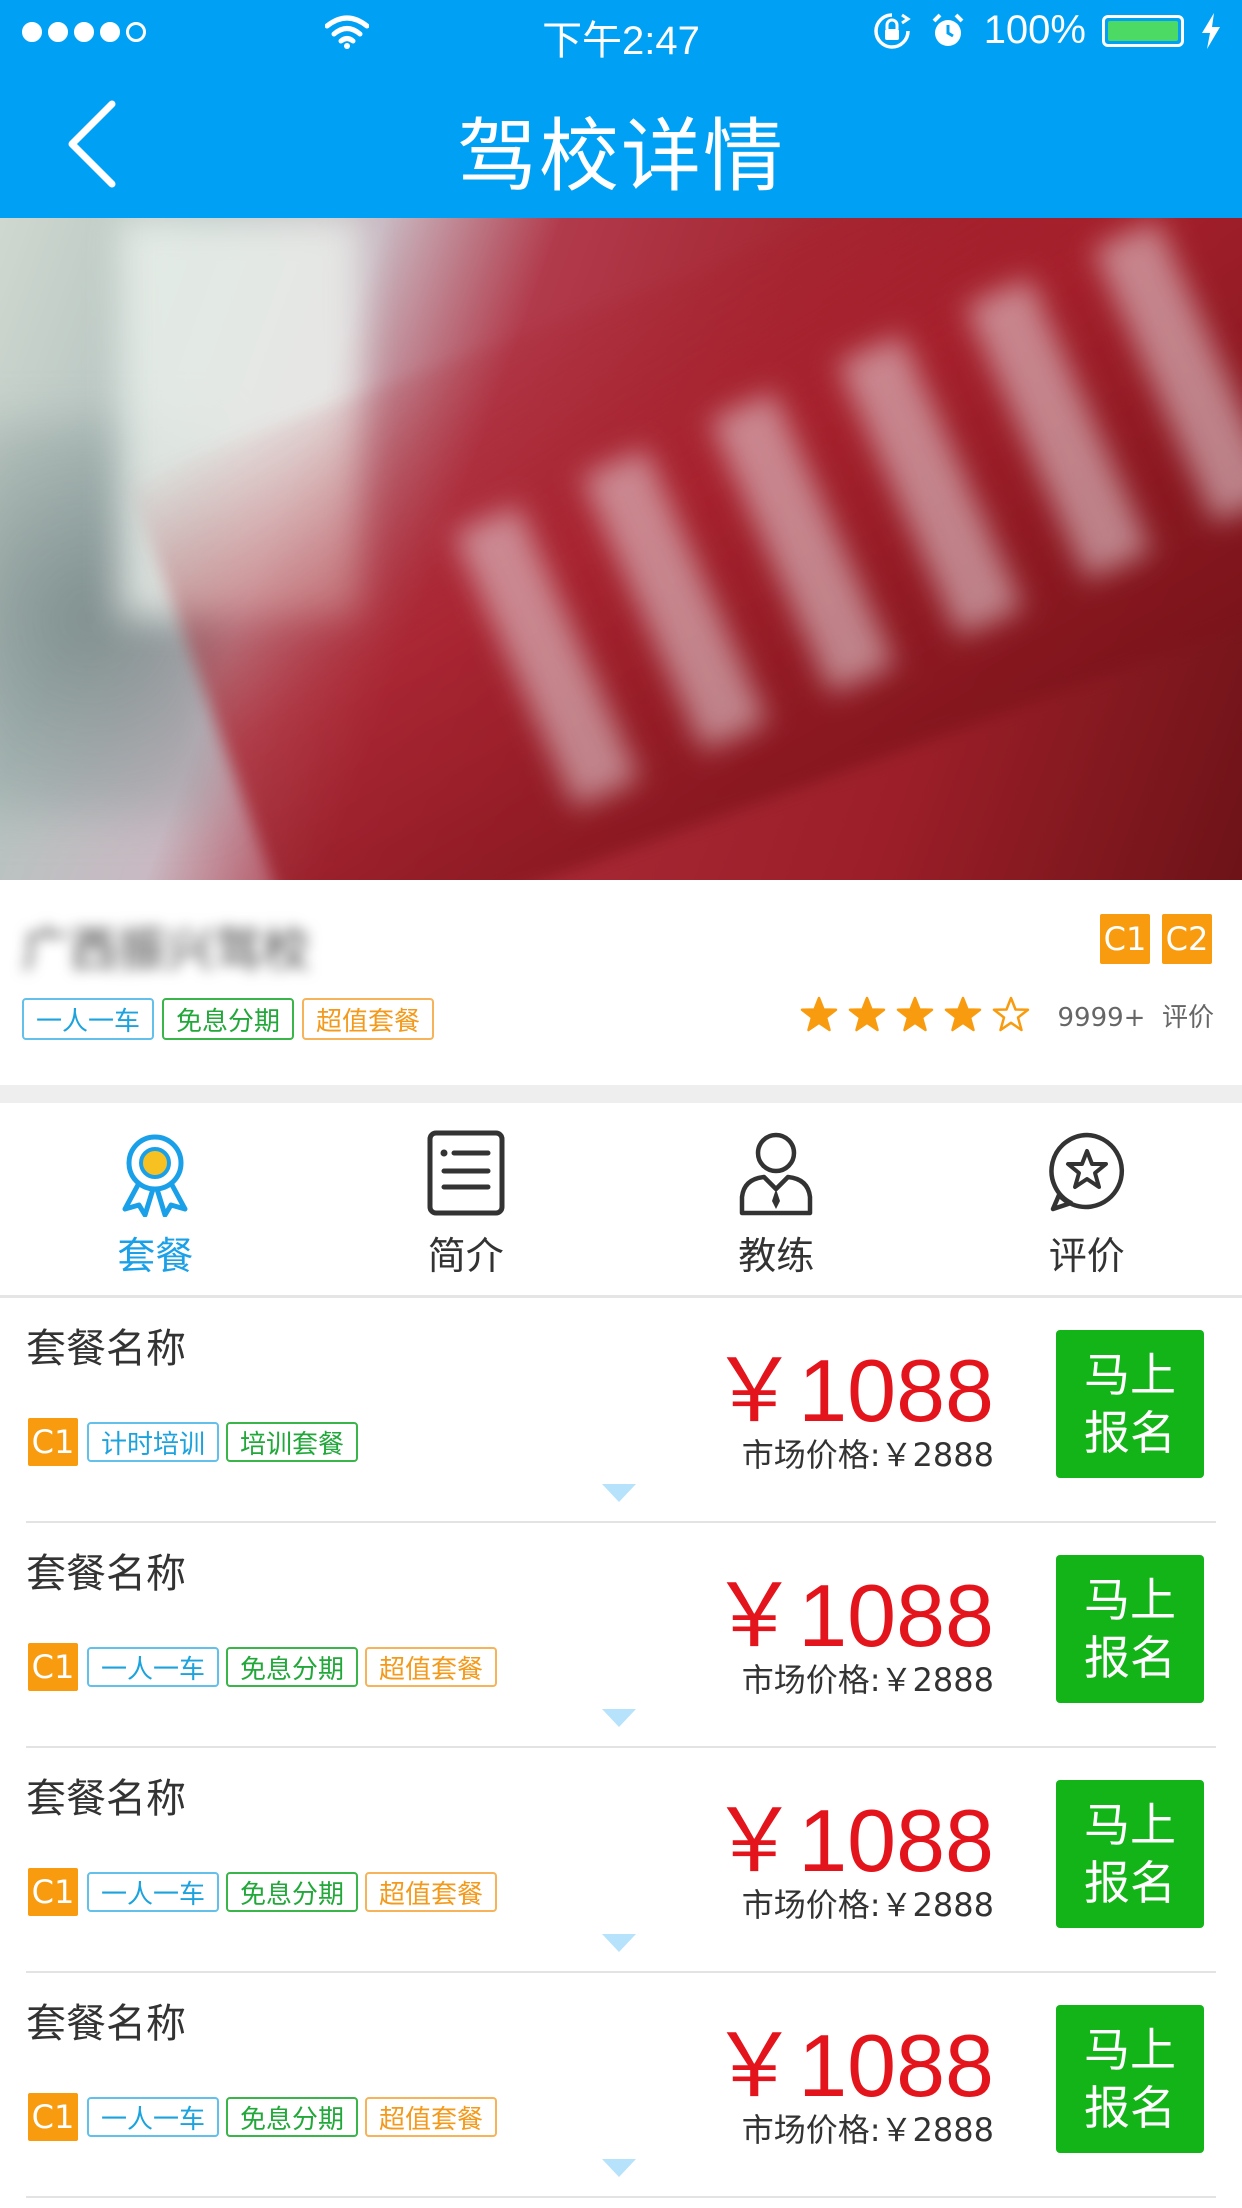 Image resolution: width=1242 pixels, height=2208 pixels. I want to click on tab-coach: 教练, so click(776, 1200).